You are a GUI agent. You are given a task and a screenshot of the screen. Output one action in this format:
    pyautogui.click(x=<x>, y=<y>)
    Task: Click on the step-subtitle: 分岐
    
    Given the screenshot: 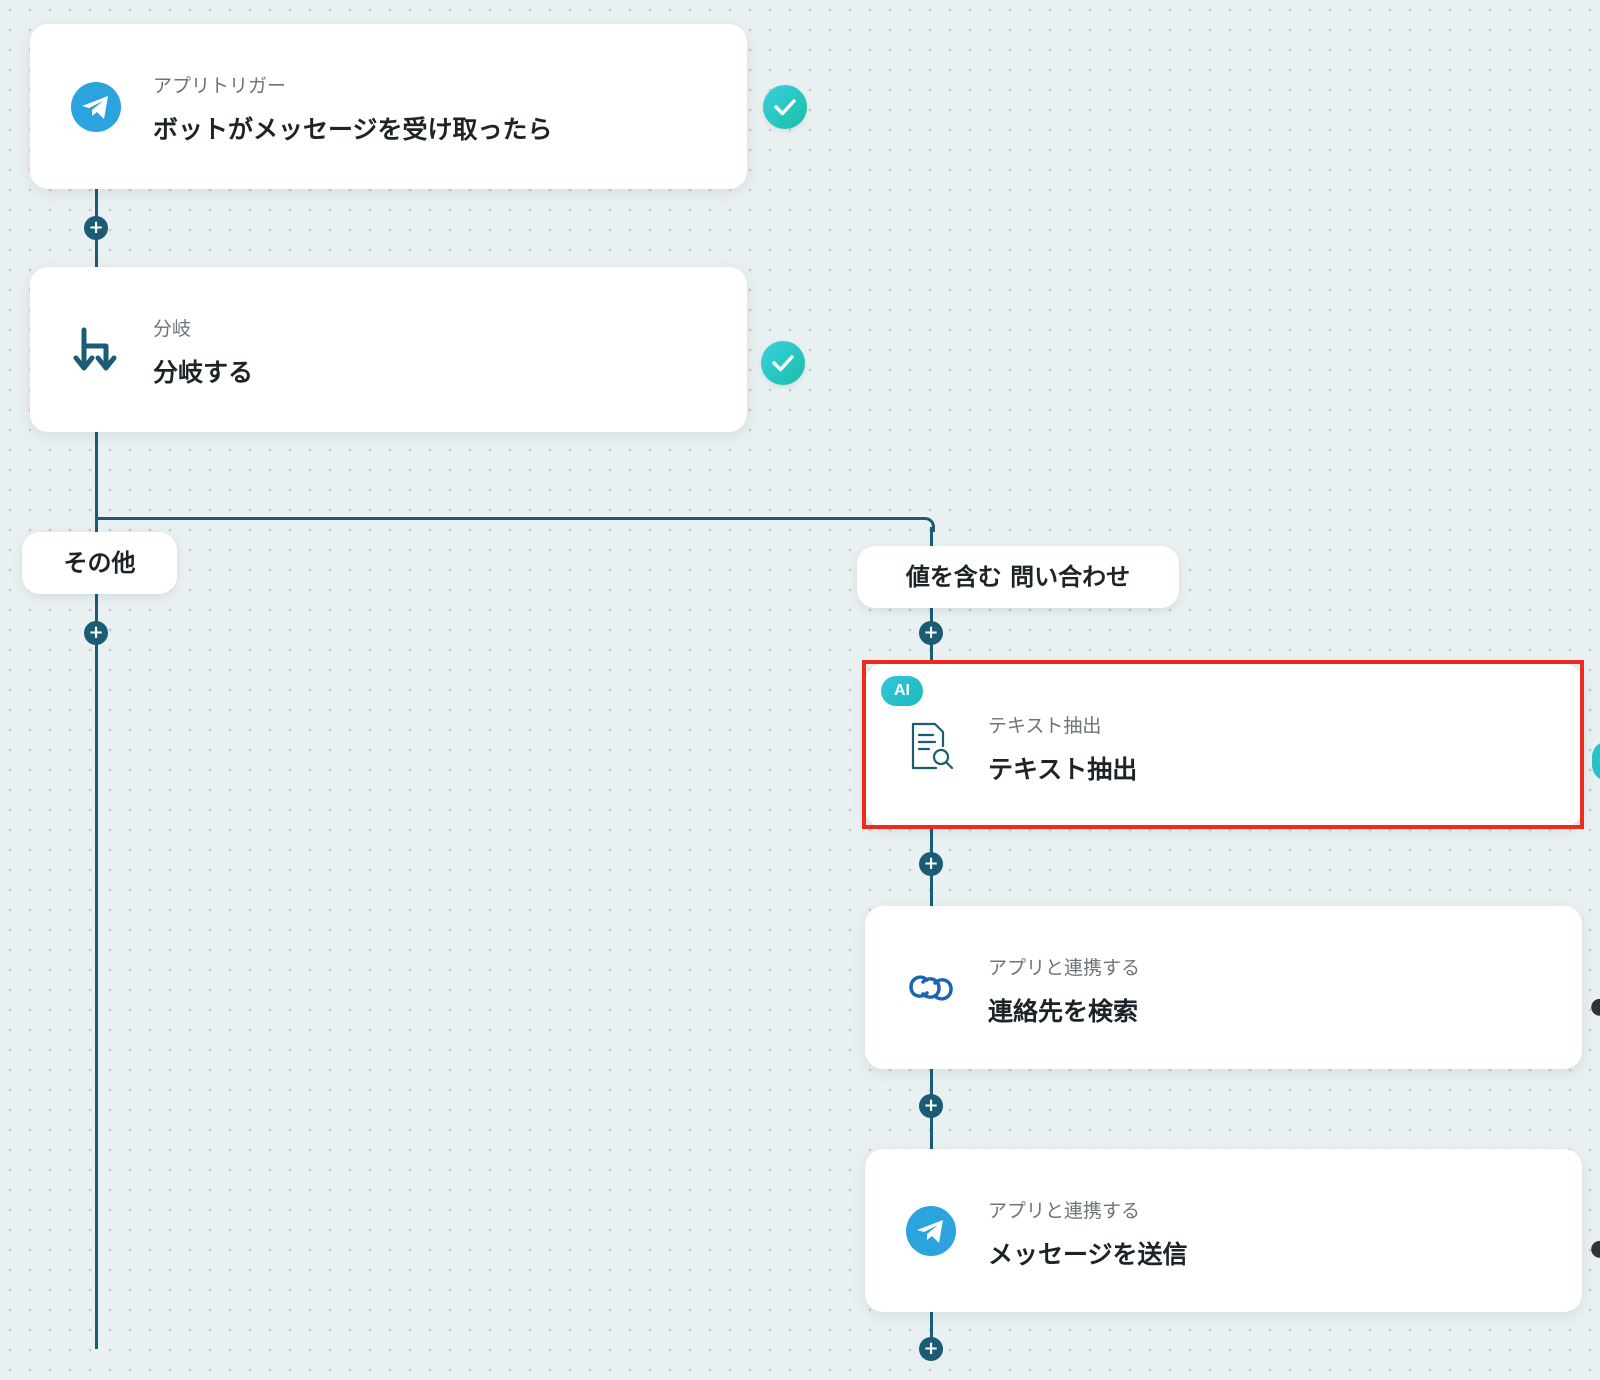 What is the action you would take?
    pyautogui.click(x=172, y=329)
    